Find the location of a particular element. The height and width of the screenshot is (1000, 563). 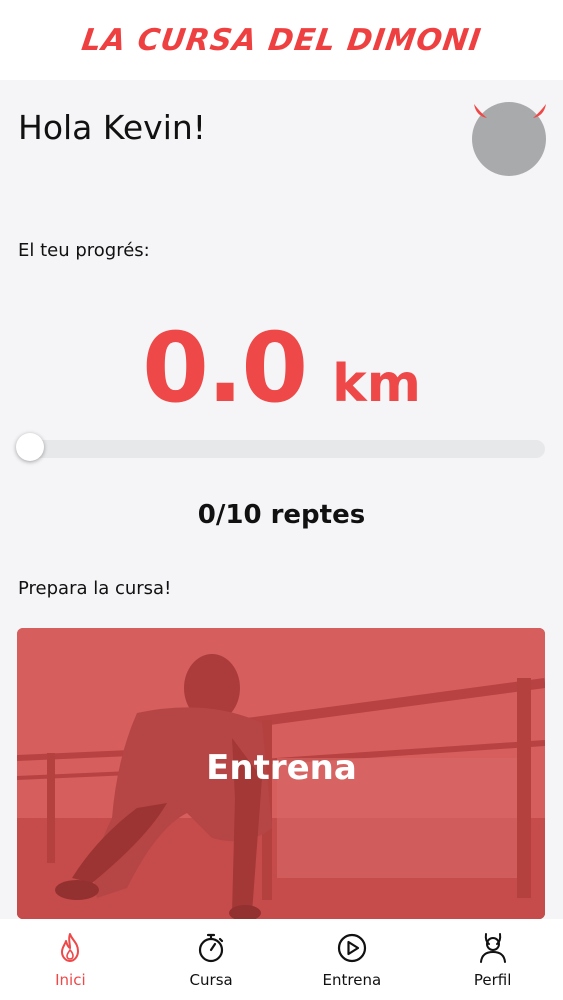

tab-entrena: Entrena is located at coordinates (352, 959).